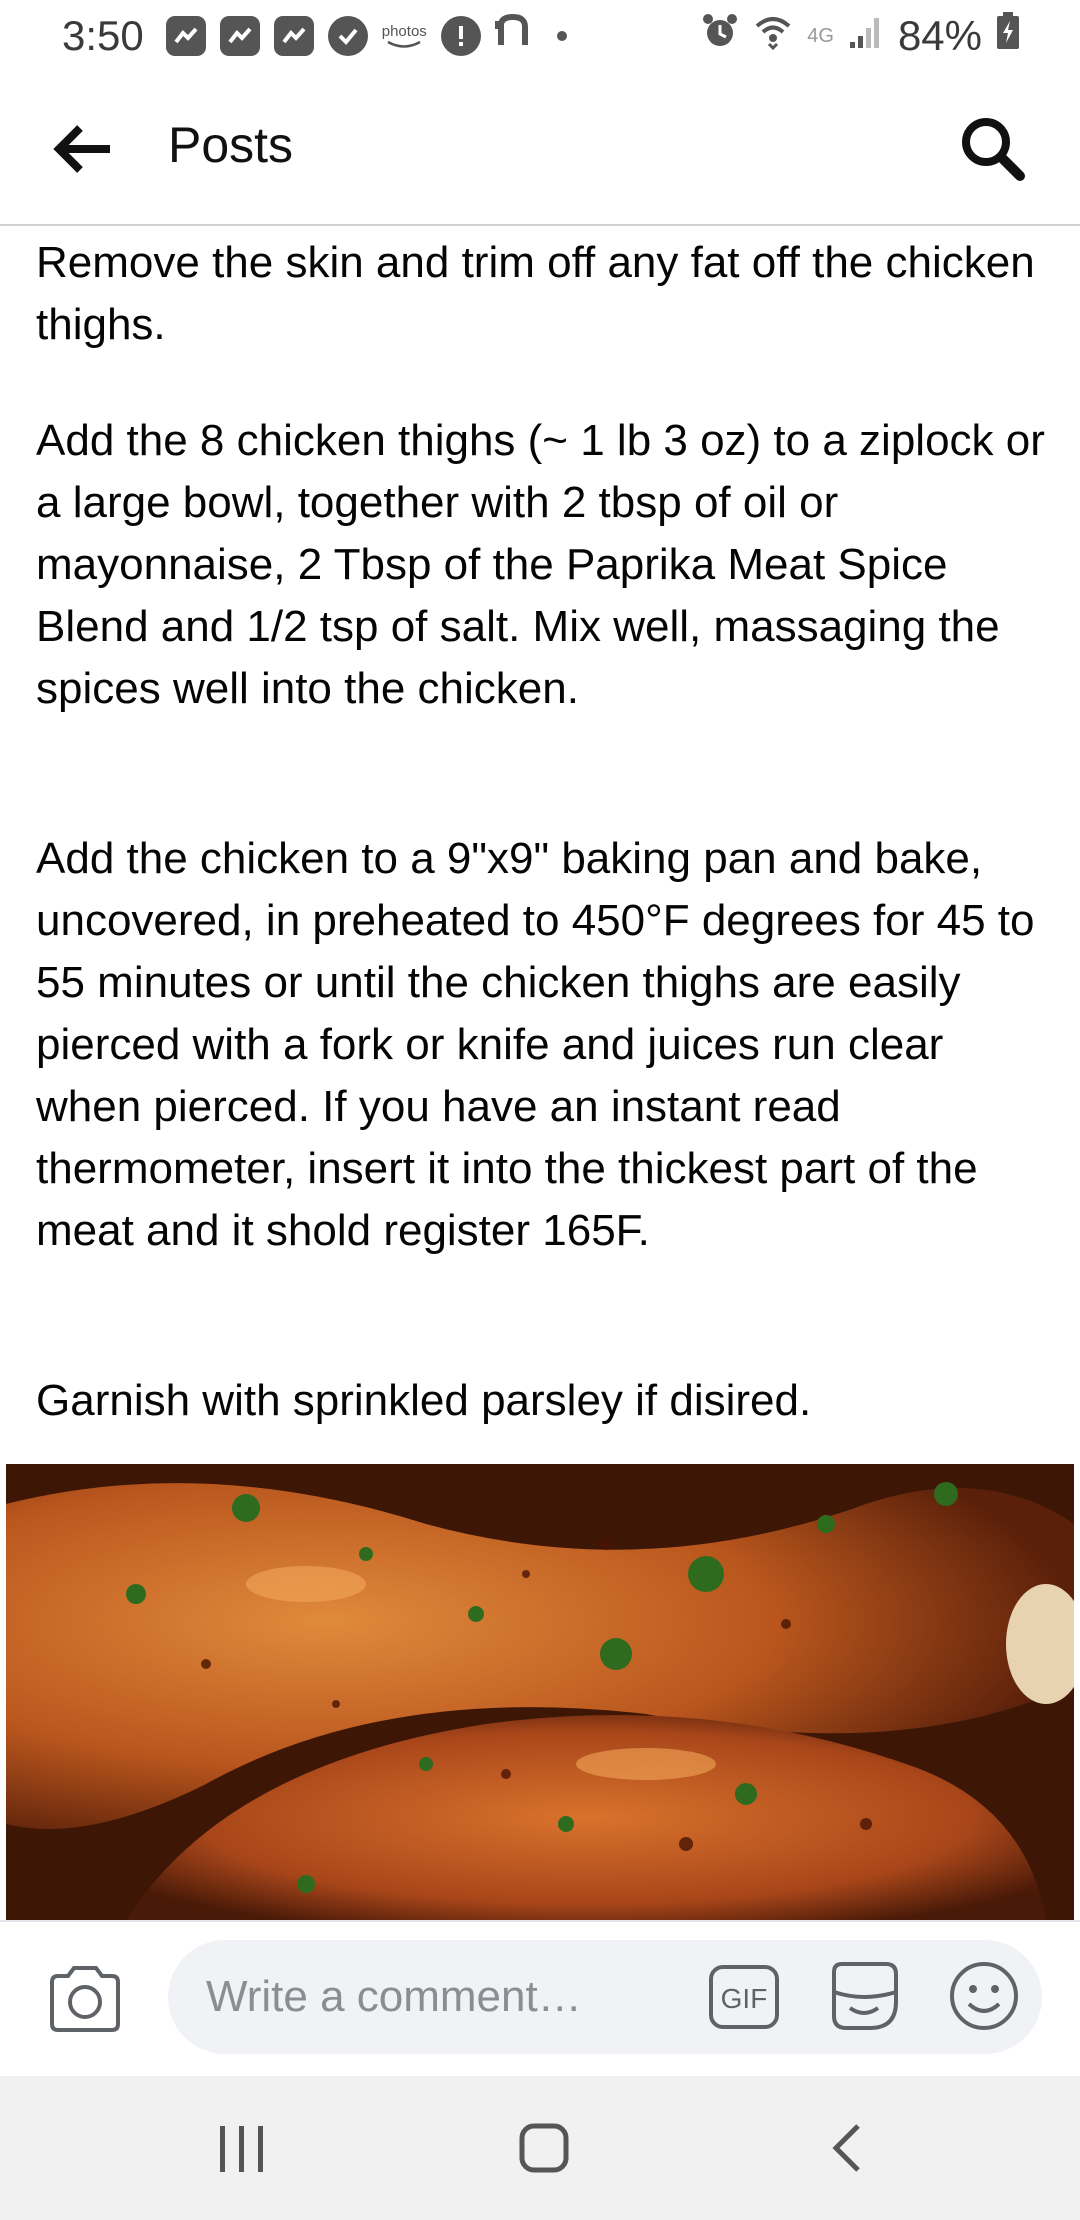 The height and width of the screenshot is (2220, 1080). Describe the element at coordinates (773, 36) in the screenshot. I see `wifi-icon` at that location.